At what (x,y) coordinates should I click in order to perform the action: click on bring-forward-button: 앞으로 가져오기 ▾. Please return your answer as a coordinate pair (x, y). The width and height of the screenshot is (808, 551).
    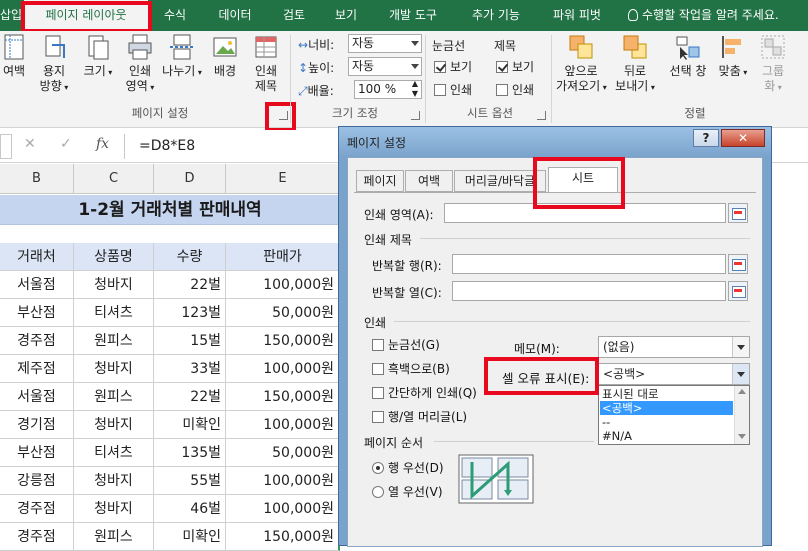
    Looking at the image, I should click on (581, 64).